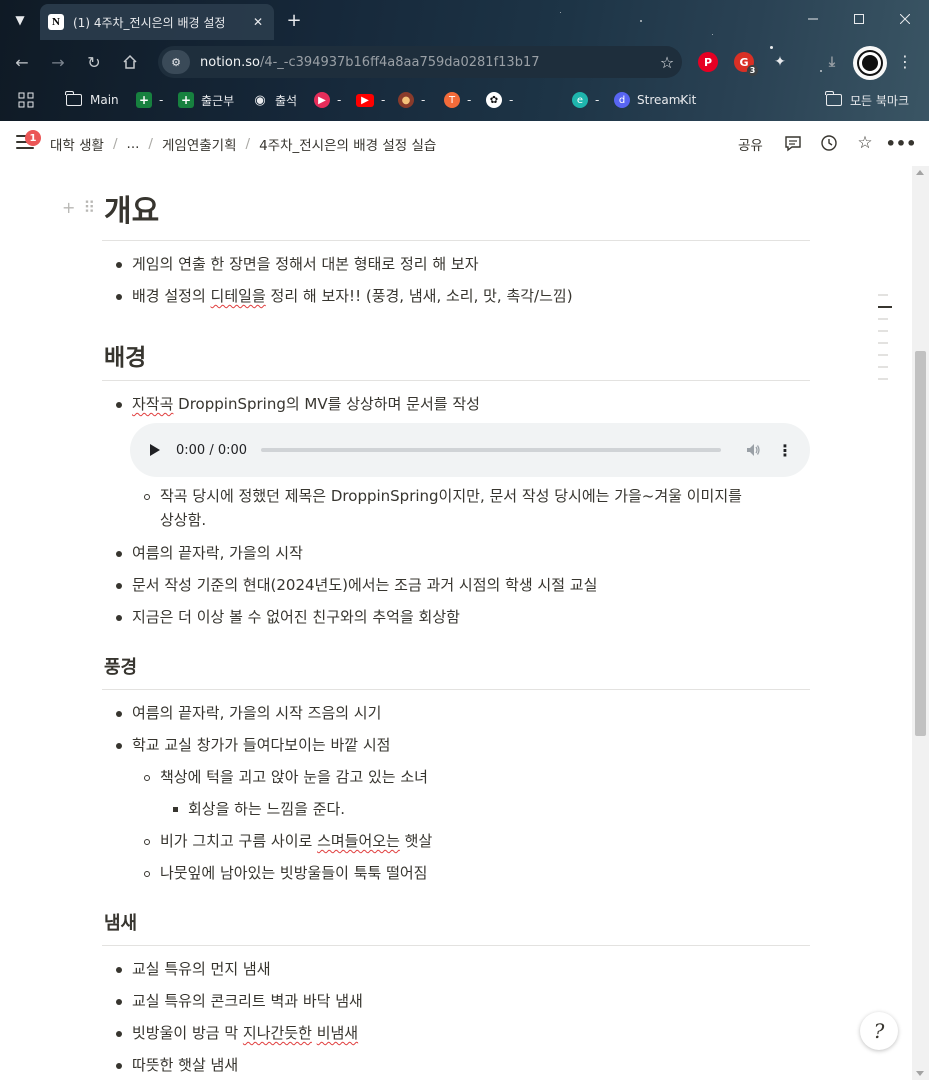  Describe the element at coordinates (285, 873) in the screenshot. I see `list-item-nested: 나뭇잎에 남아있는 빗방울들이 툭툭 떨어짐` at that location.